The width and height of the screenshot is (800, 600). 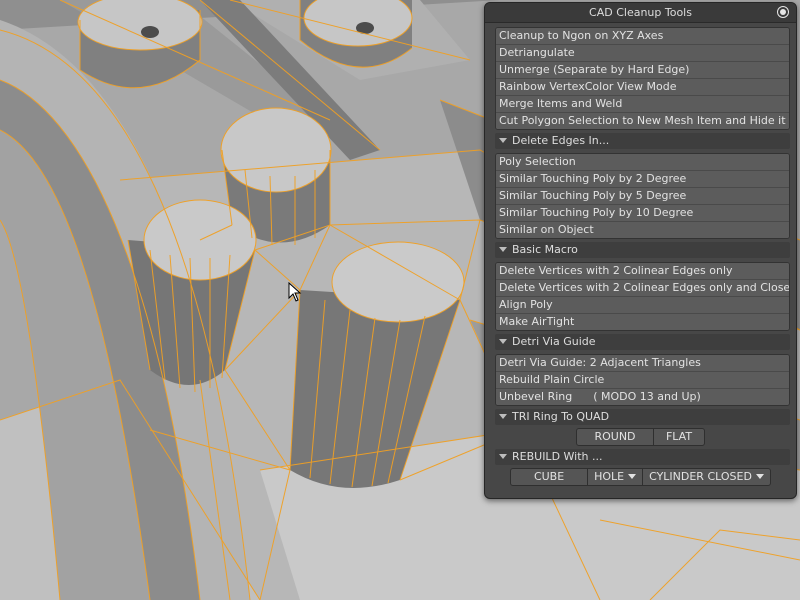 I want to click on tri-ring-buttons: ROUND FLAT, so click(x=640, y=437).